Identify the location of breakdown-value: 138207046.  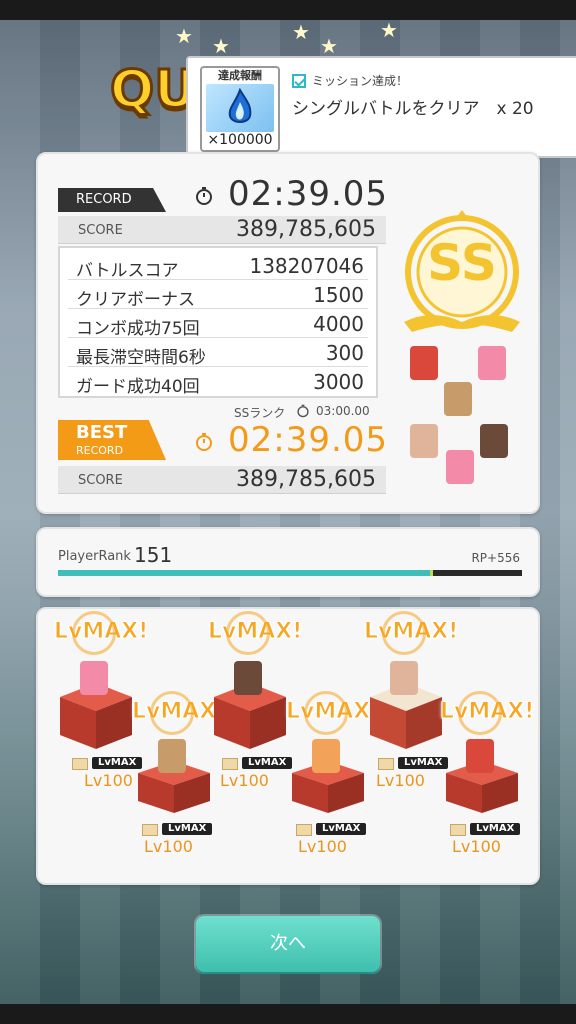
(306, 266).